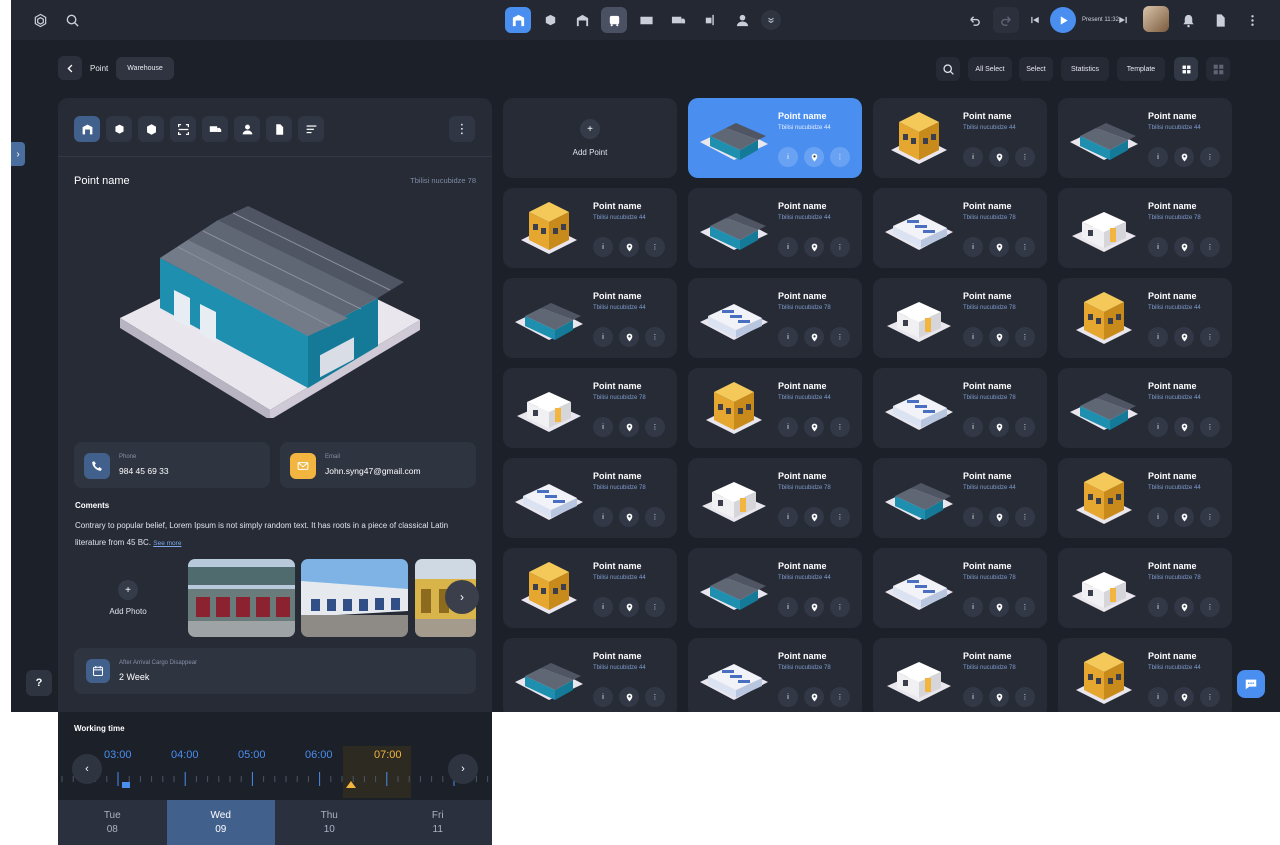 The image size is (1280, 845). What do you see at coordinates (112, 822) in the screenshot?
I see `day-tab: Tue 08` at bounding box center [112, 822].